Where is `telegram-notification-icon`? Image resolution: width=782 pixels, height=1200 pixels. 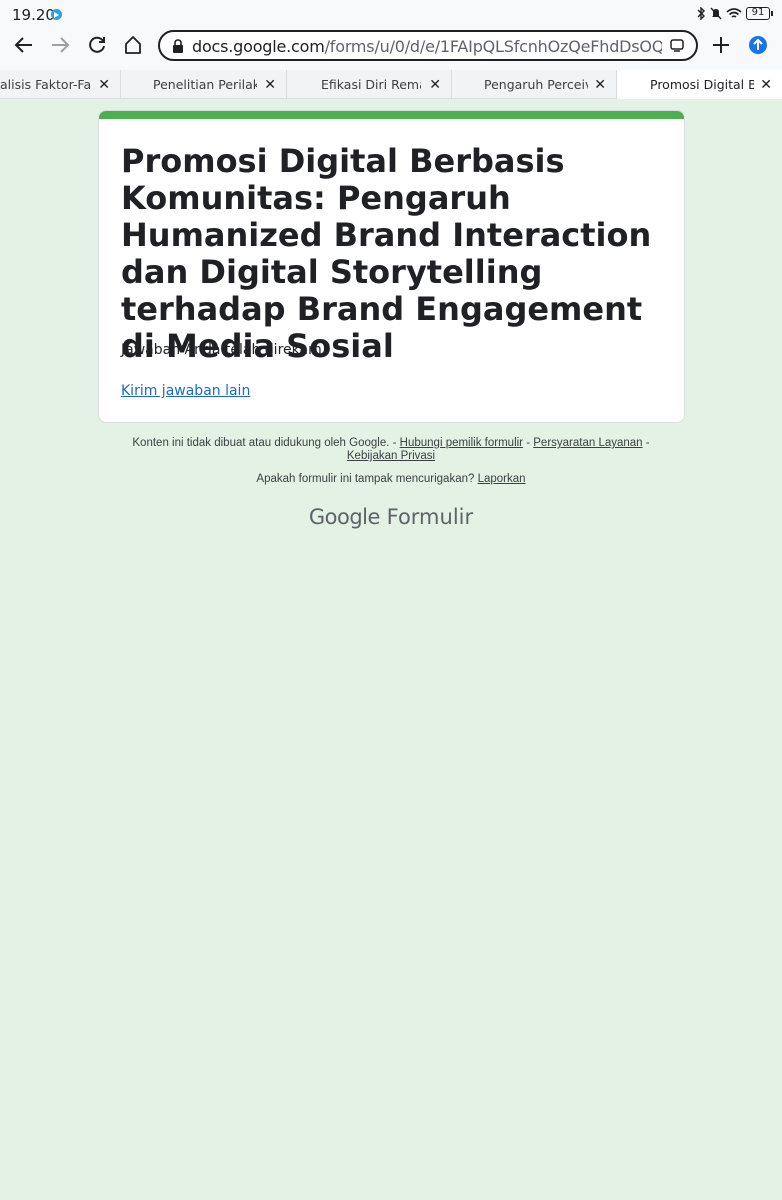 telegram-notification-icon is located at coordinates (56, 14).